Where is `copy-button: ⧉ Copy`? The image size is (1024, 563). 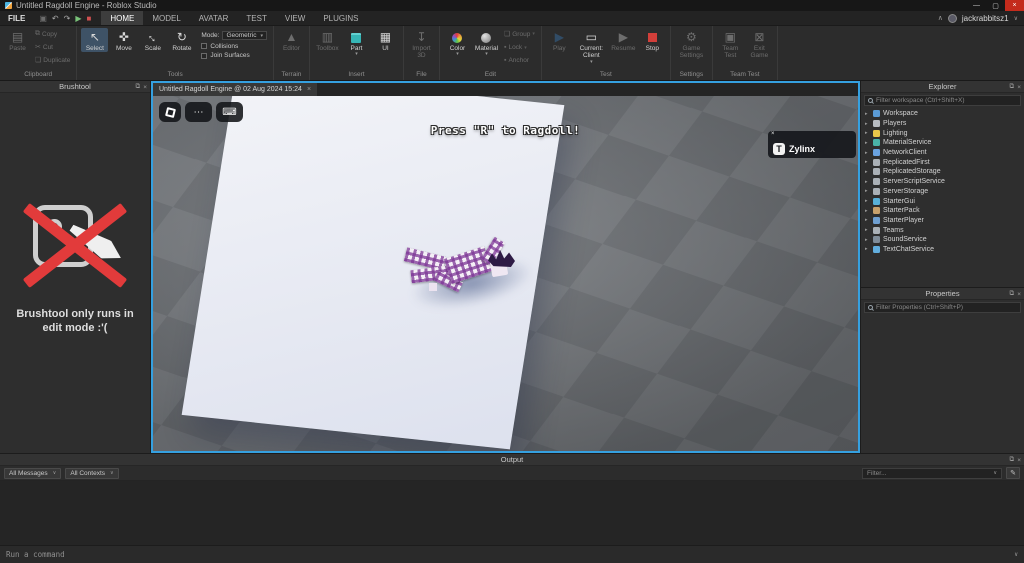
copy-button: ⧉ Copy is located at coordinates (52, 34).